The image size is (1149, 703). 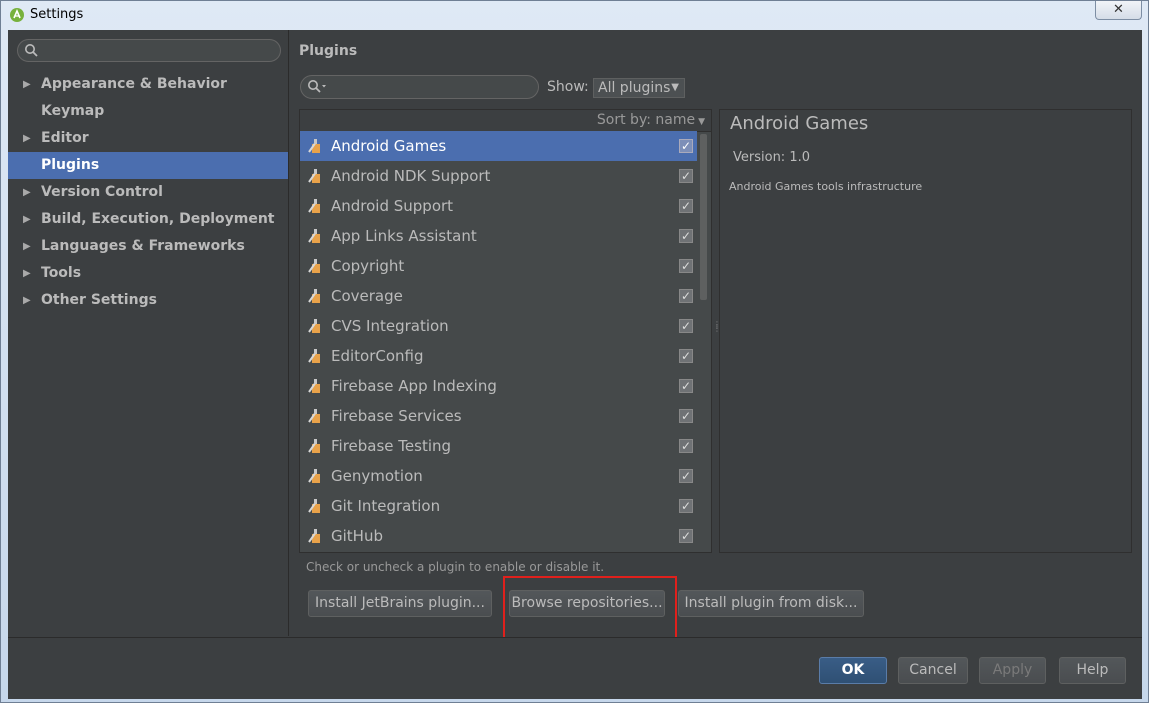 I want to click on plugin-name: GitHub, so click(x=357, y=536).